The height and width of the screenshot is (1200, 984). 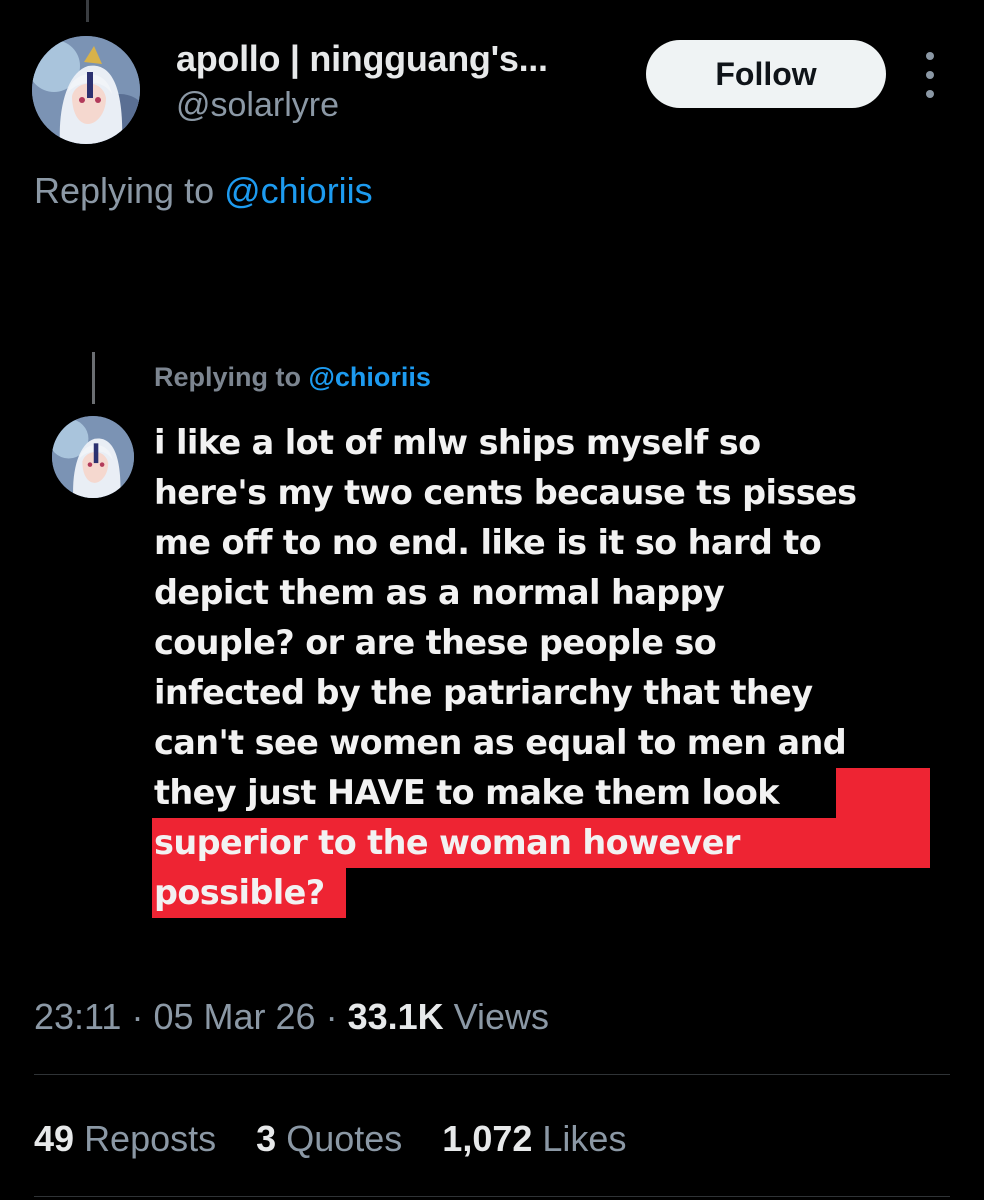 I want to click on embedded-highlighted-line: possible?, so click(x=239, y=892).